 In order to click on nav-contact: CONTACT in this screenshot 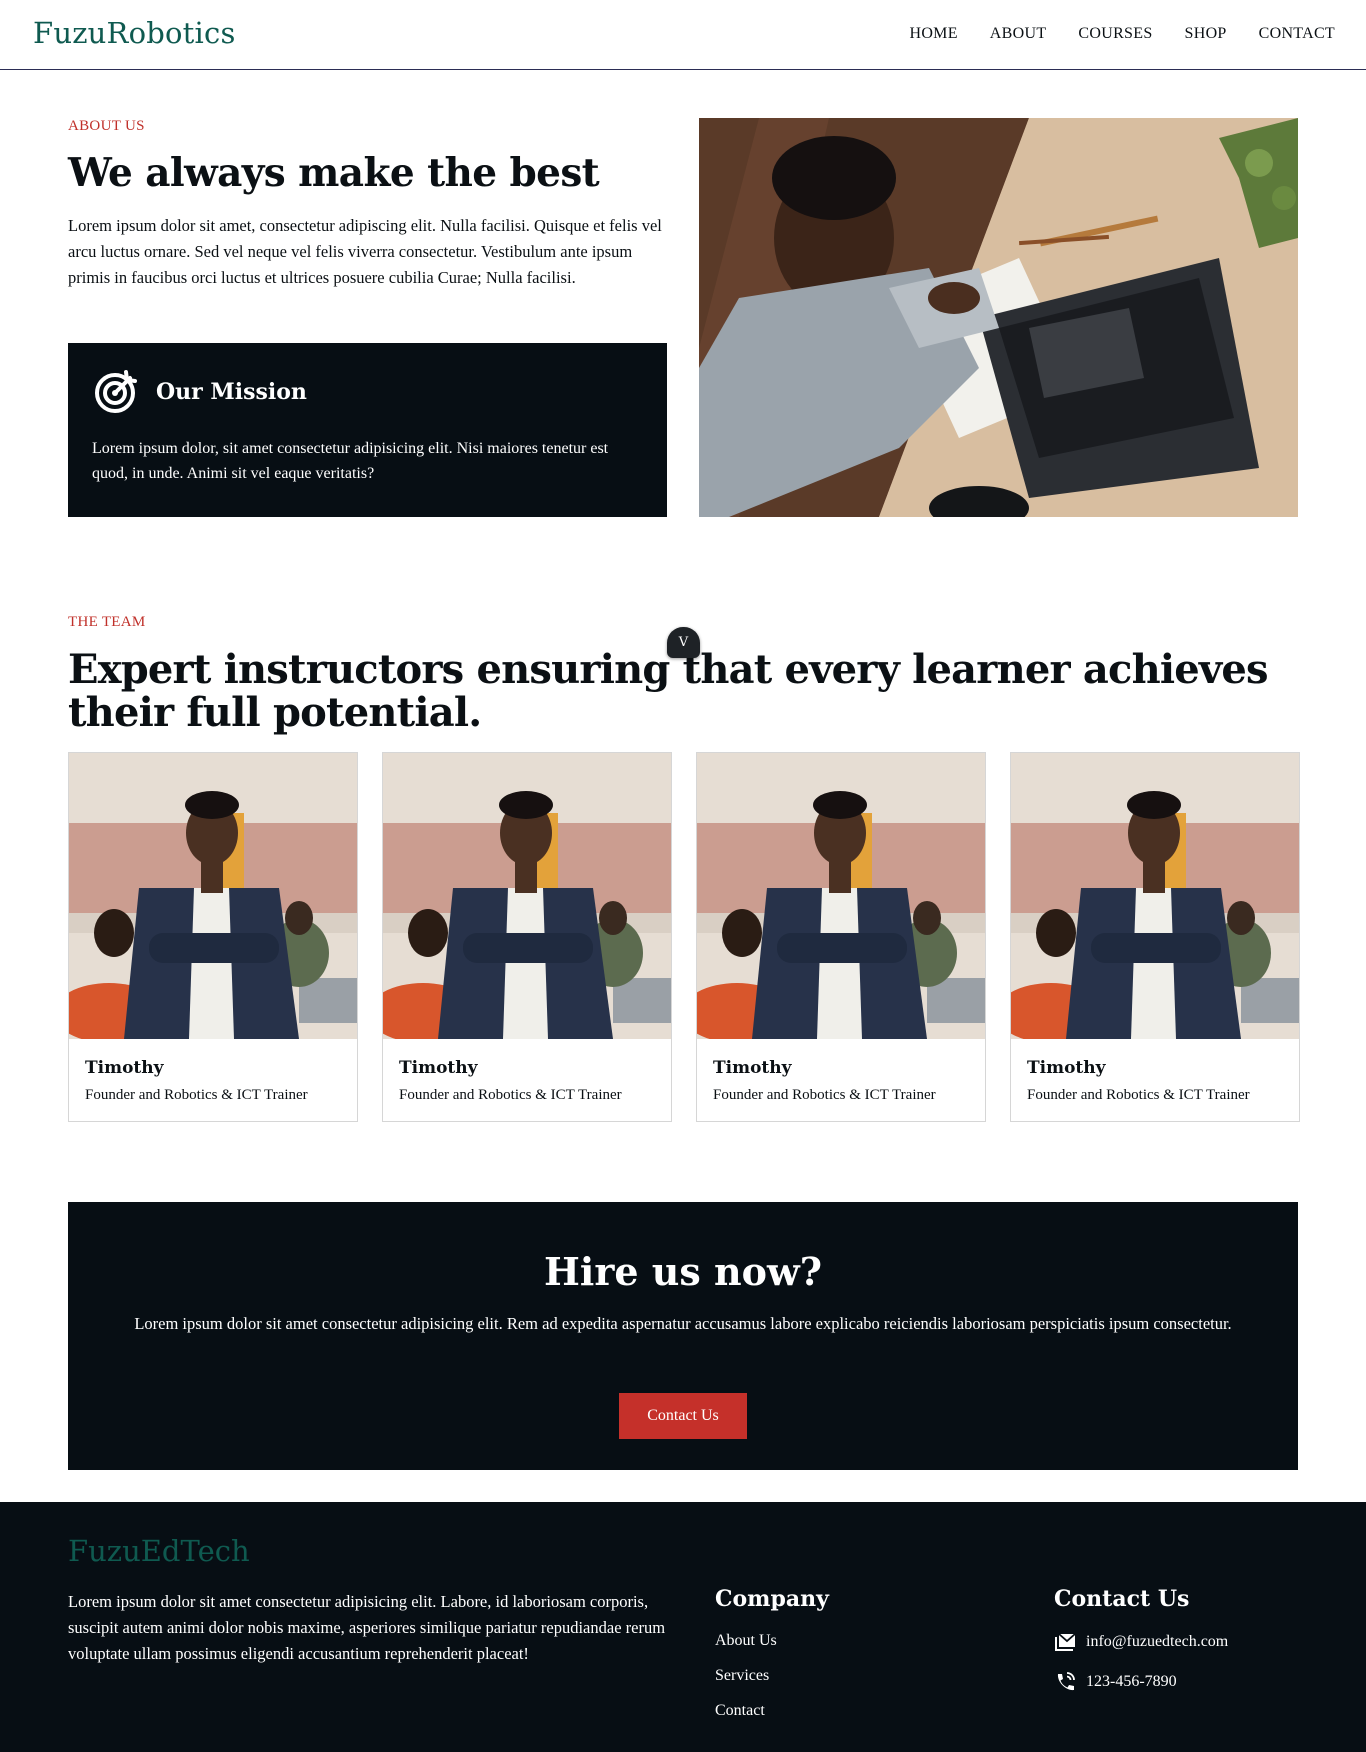, I will do `click(1297, 34)`.